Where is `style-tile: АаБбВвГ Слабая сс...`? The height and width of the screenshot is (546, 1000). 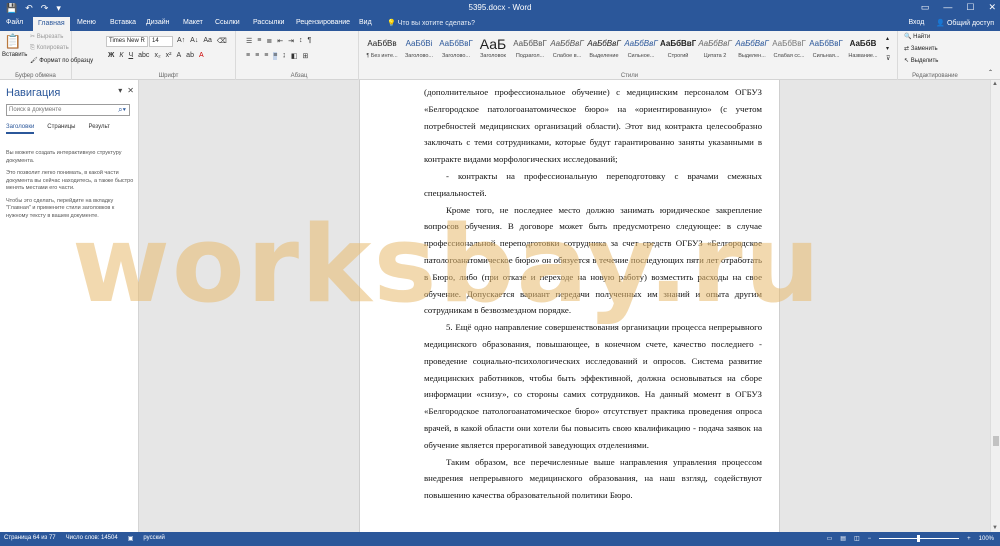
style-tile: АаБбВвГ Слабая сс... is located at coordinates (789, 50).